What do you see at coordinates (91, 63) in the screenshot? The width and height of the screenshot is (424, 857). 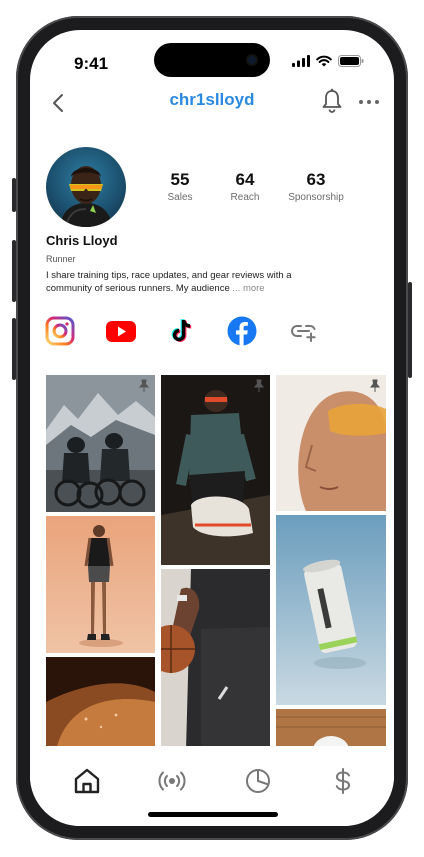 I see `status-time: 9:41` at bounding box center [91, 63].